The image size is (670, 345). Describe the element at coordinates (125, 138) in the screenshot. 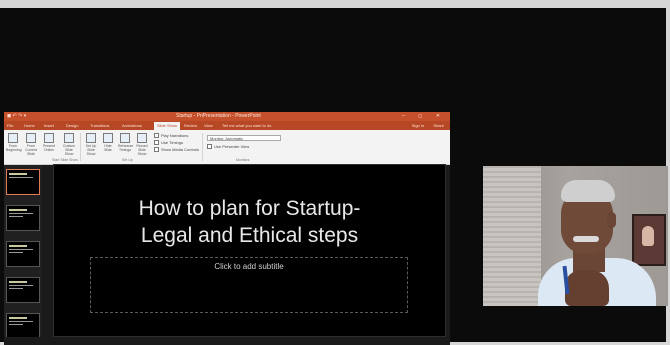

I see `timer-icon` at that location.